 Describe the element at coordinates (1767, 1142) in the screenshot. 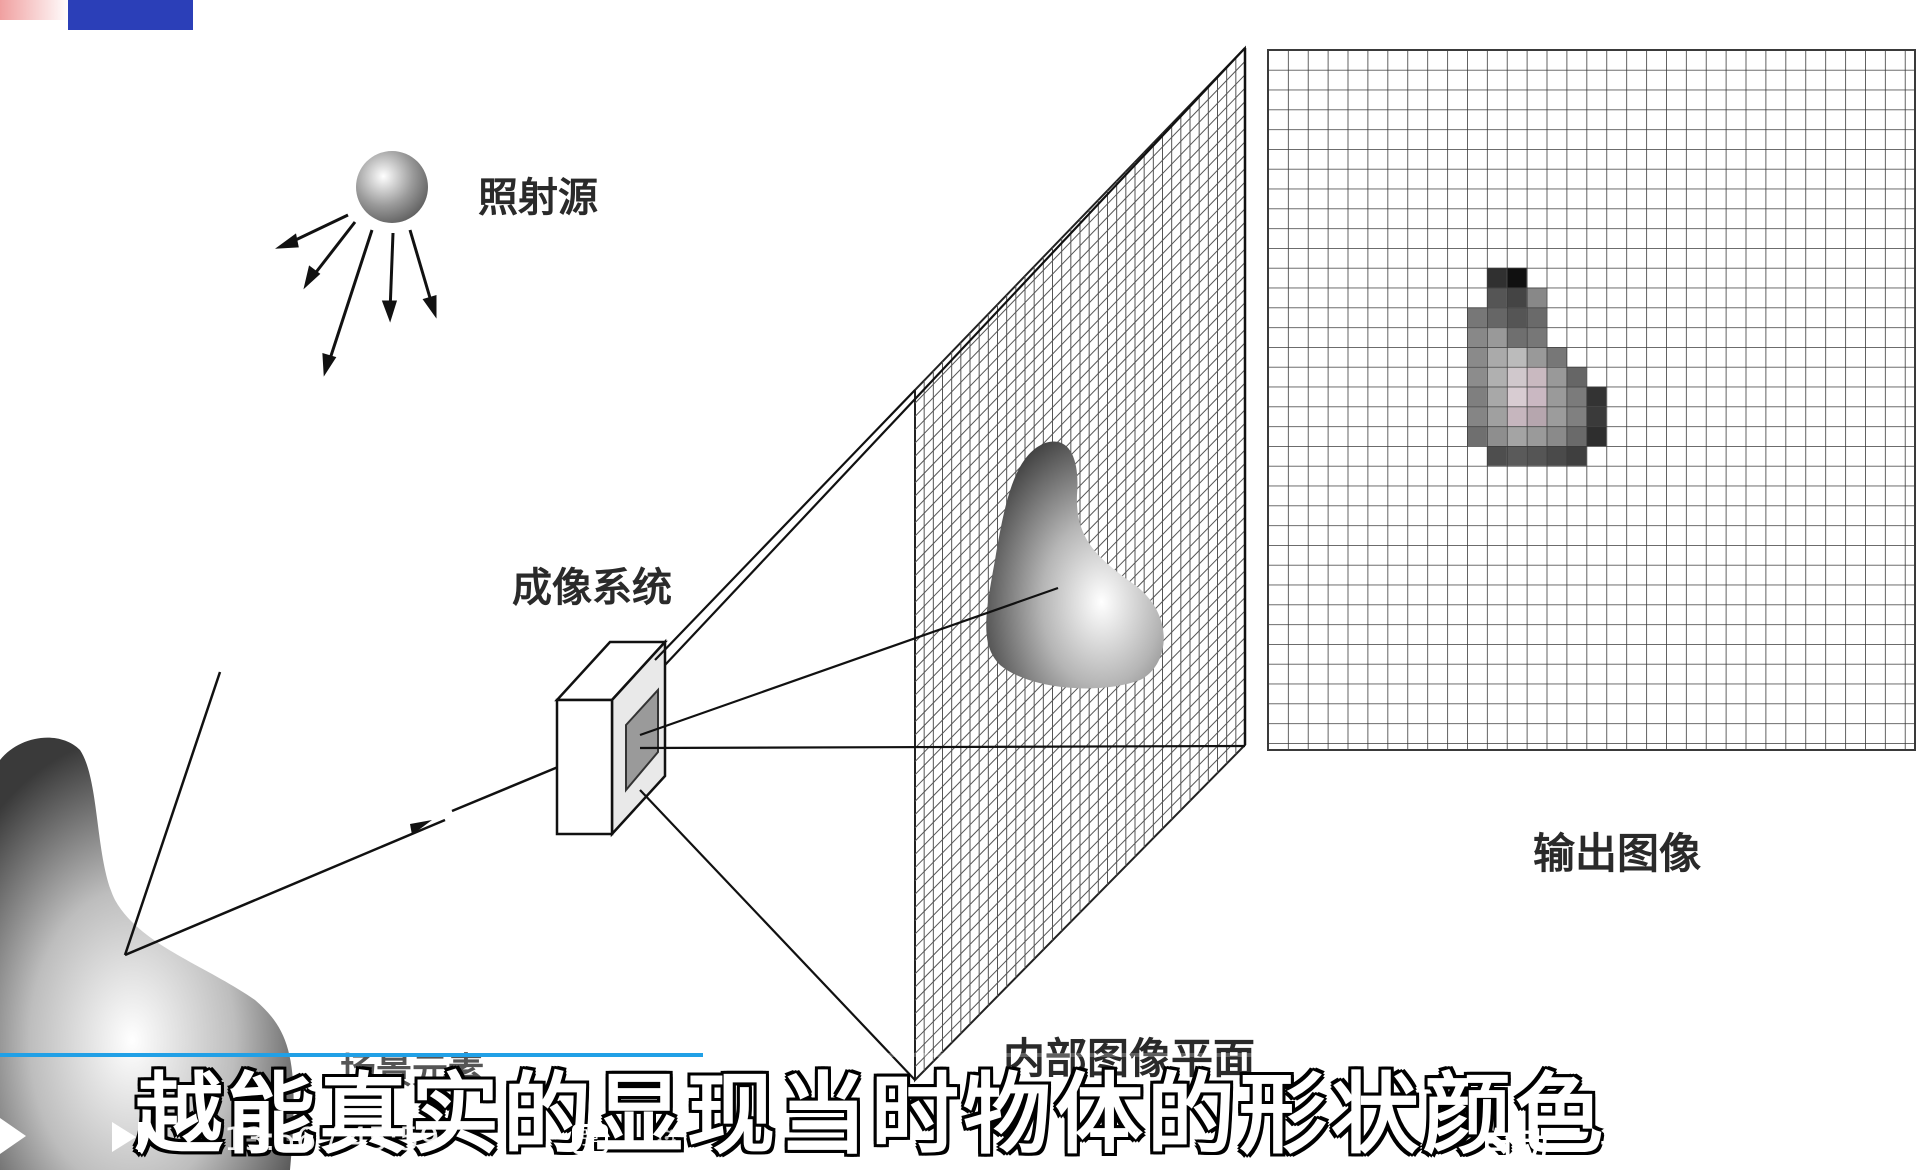

I see `playback-speed-button: 倍速` at that location.